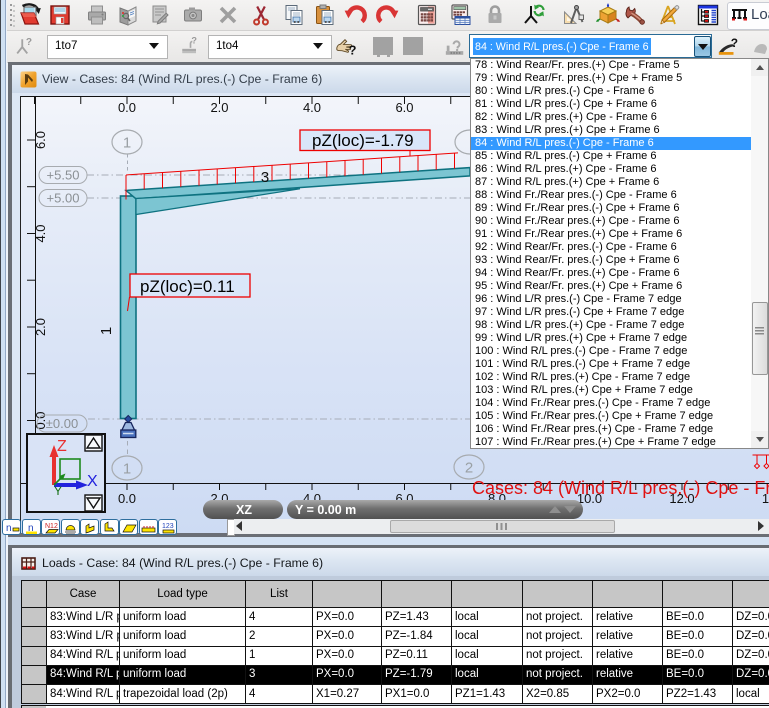  I want to click on svg-text: Y, so click(58, 491).